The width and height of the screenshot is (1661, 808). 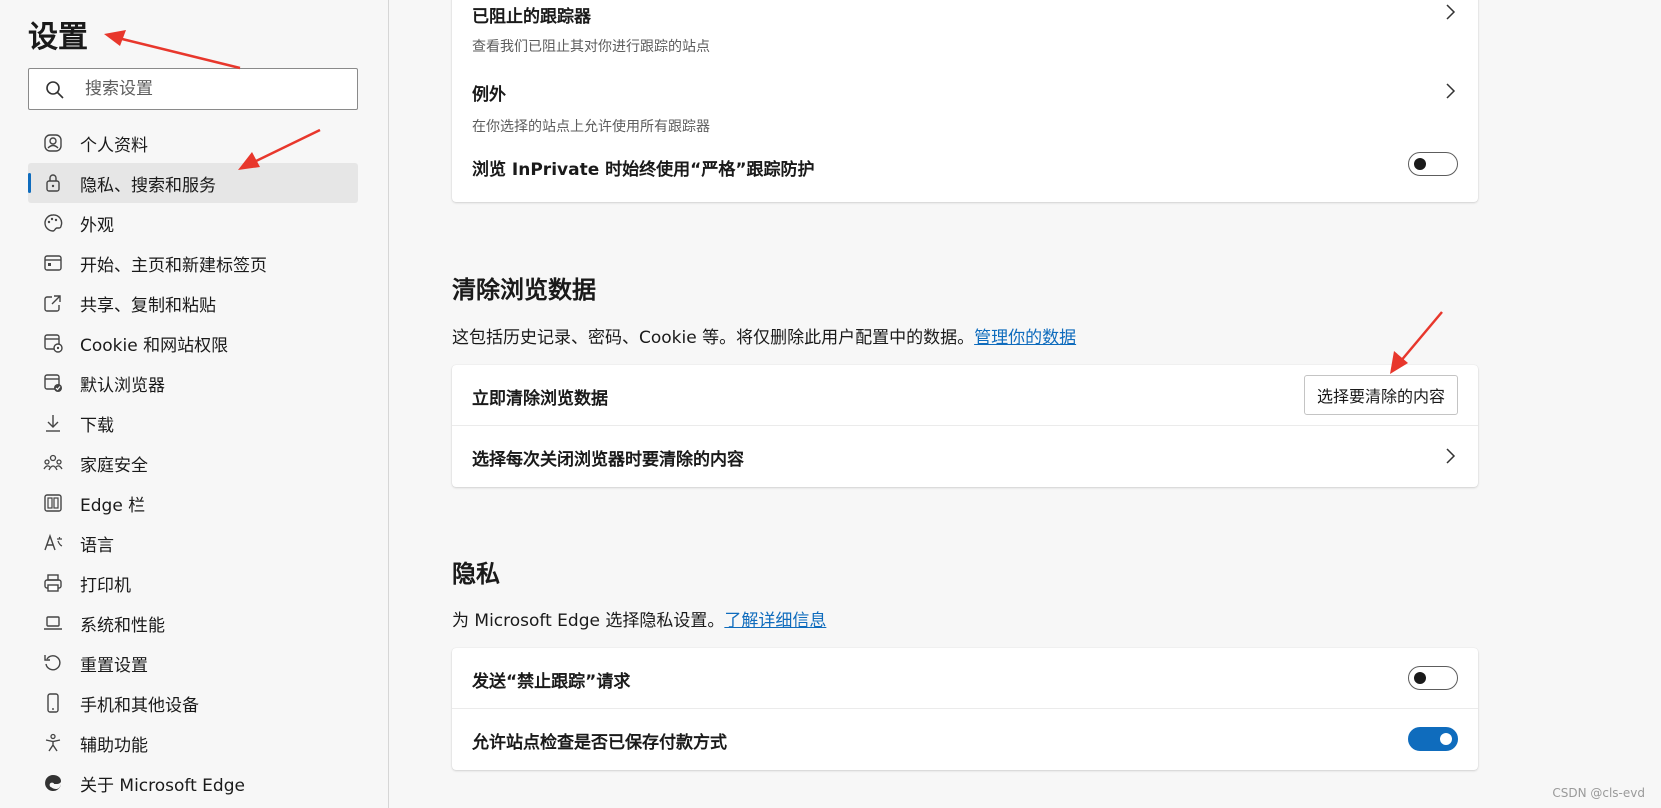 What do you see at coordinates (193, 663) in the screenshot?
I see `sidebar-item-reset: 重置设置` at bounding box center [193, 663].